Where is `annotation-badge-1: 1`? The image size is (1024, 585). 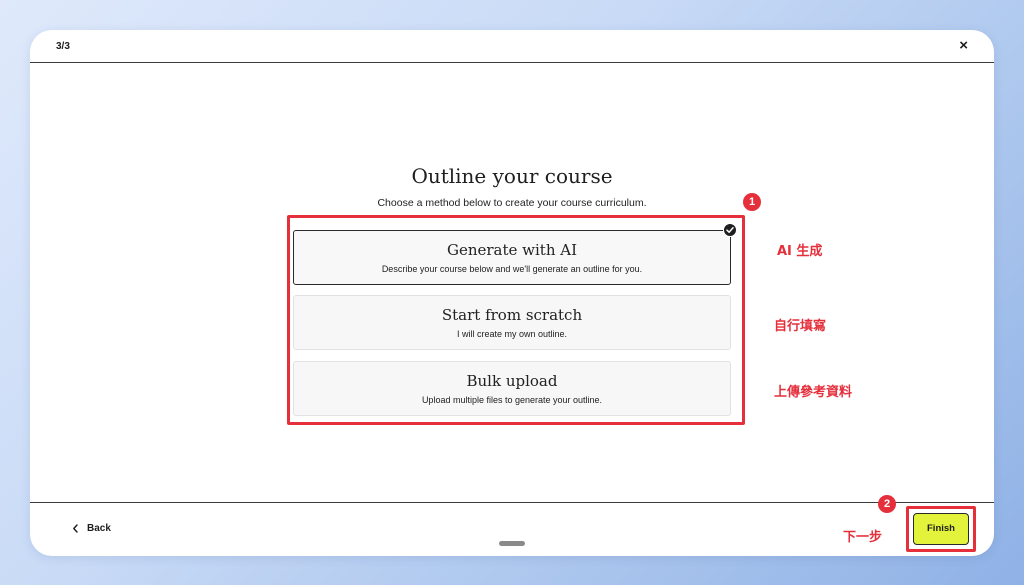
annotation-badge-1: 1 is located at coordinates (752, 202).